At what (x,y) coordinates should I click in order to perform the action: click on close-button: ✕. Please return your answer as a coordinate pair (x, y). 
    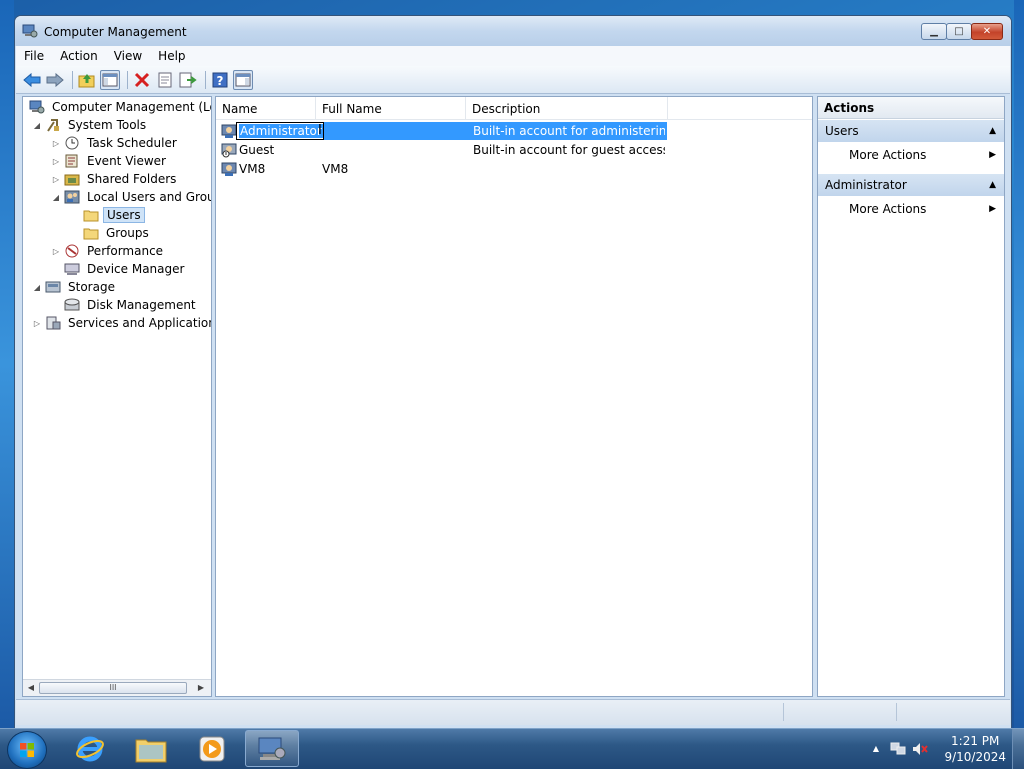
    Looking at the image, I should click on (987, 31).